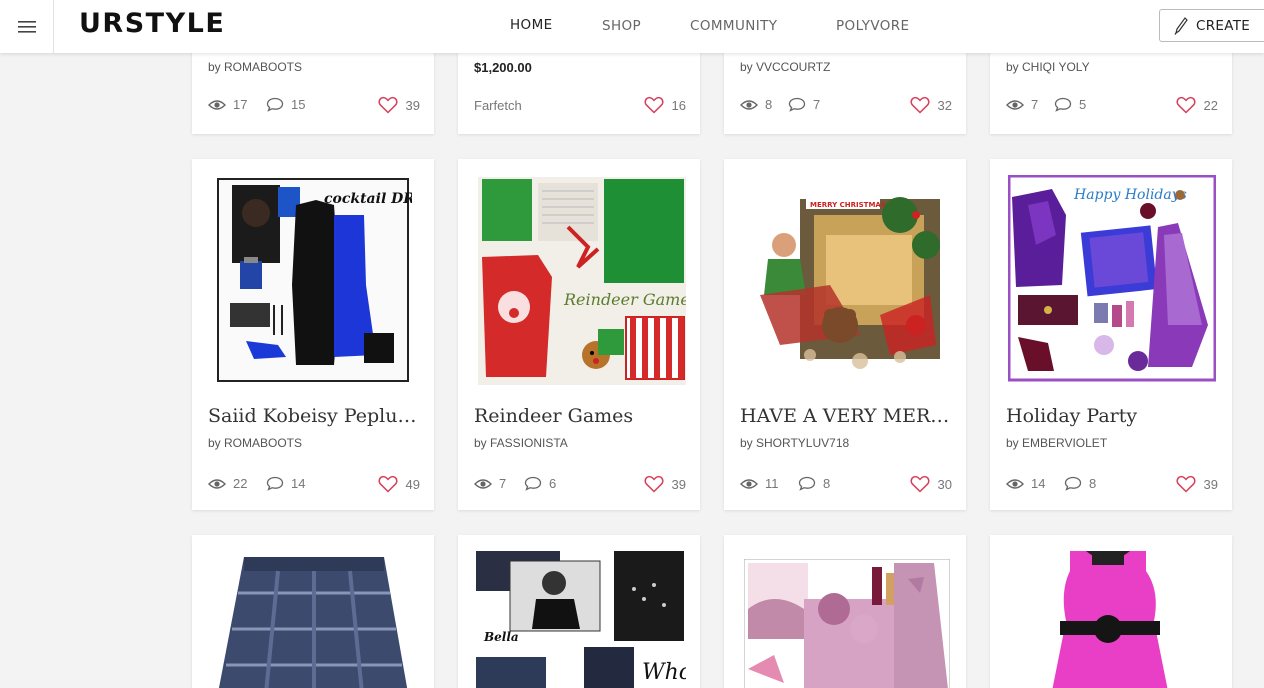 The image size is (1264, 688). Describe the element at coordinates (314, 281) in the screenshot. I see `outfit-image: cocktail DRESS` at that location.